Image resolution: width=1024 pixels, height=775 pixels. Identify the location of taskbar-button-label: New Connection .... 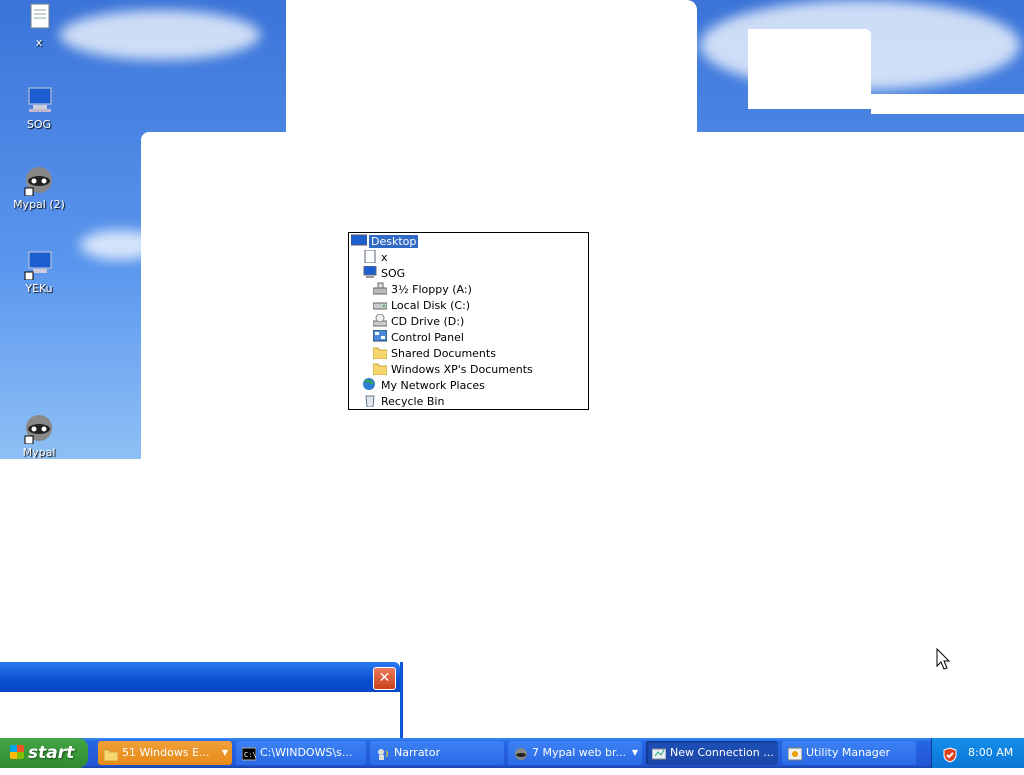
(722, 752).